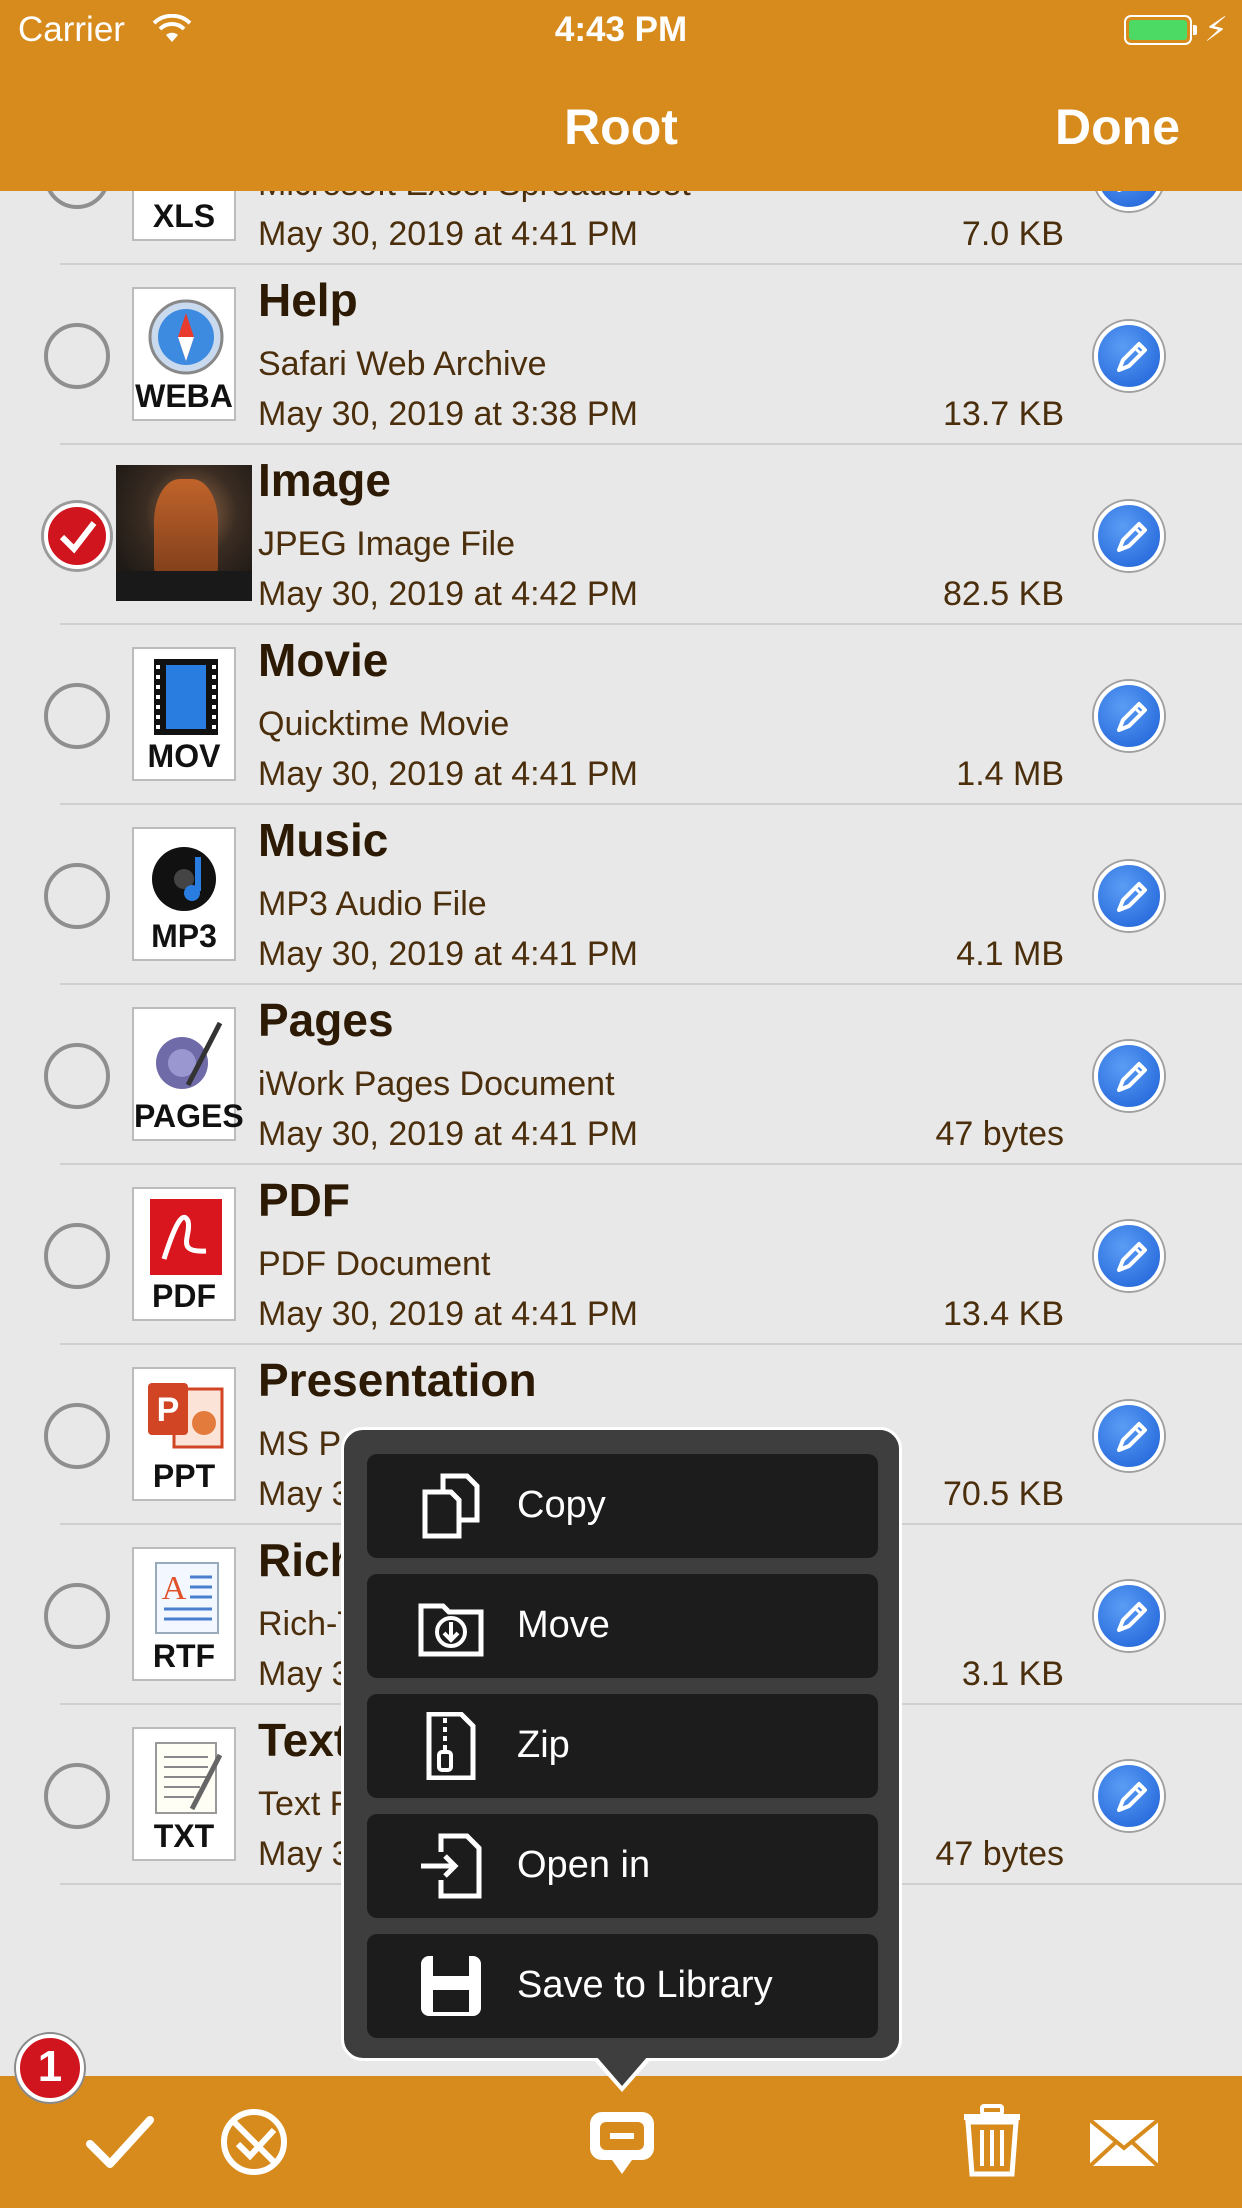 This screenshot has height=2208, width=1242. What do you see at coordinates (386, 544) in the screenshot?
I see `file-type-description: JPEG Image File` at bounding box center [386, 544].